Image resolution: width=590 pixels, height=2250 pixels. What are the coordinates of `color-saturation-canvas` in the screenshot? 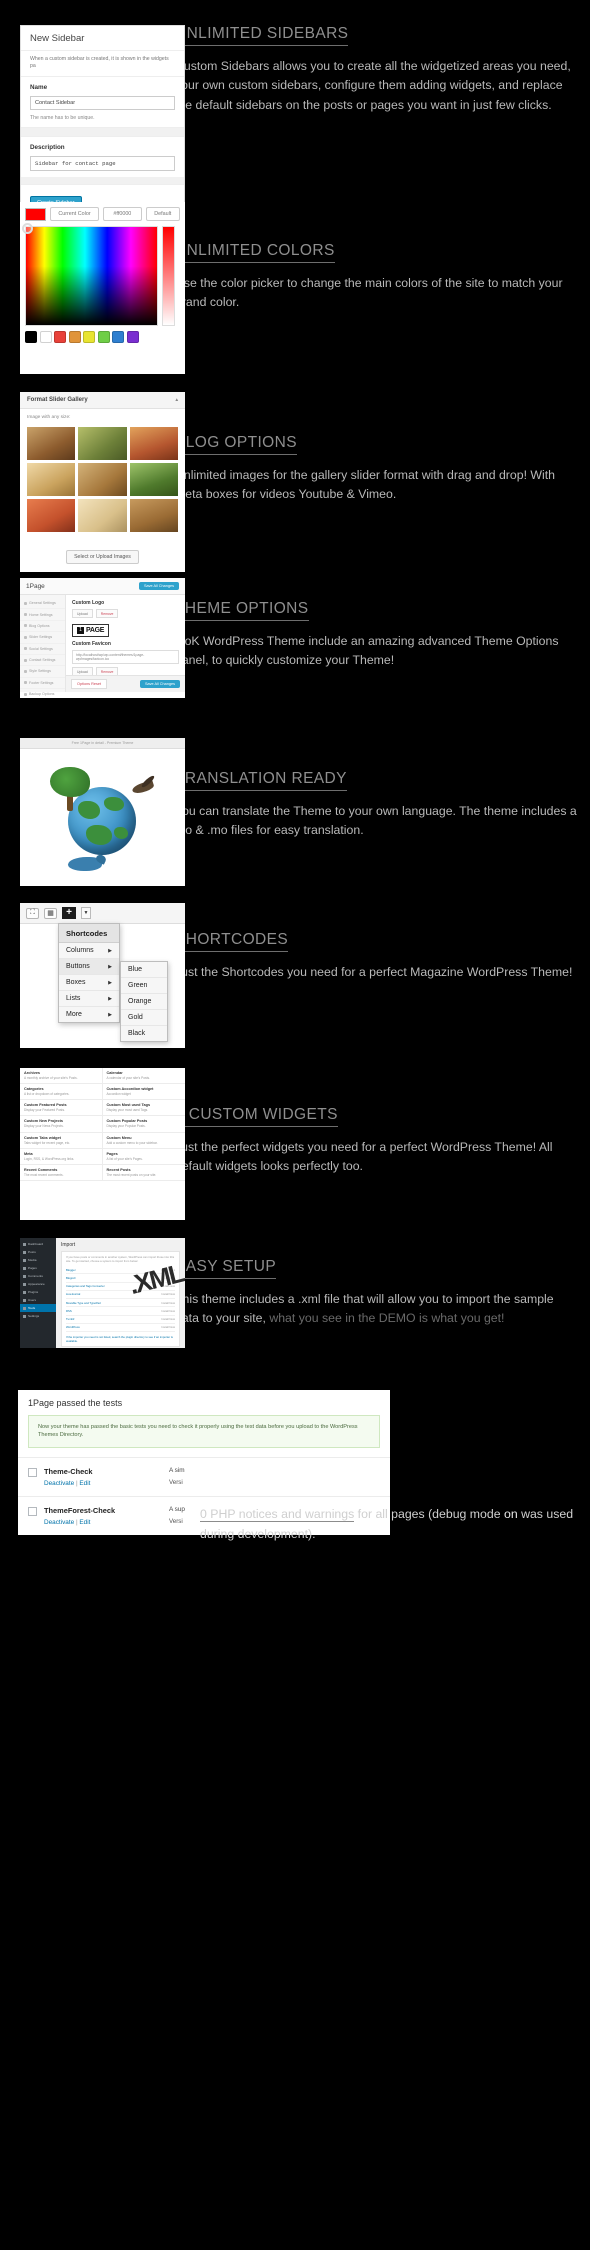 It's located at (90, 274).